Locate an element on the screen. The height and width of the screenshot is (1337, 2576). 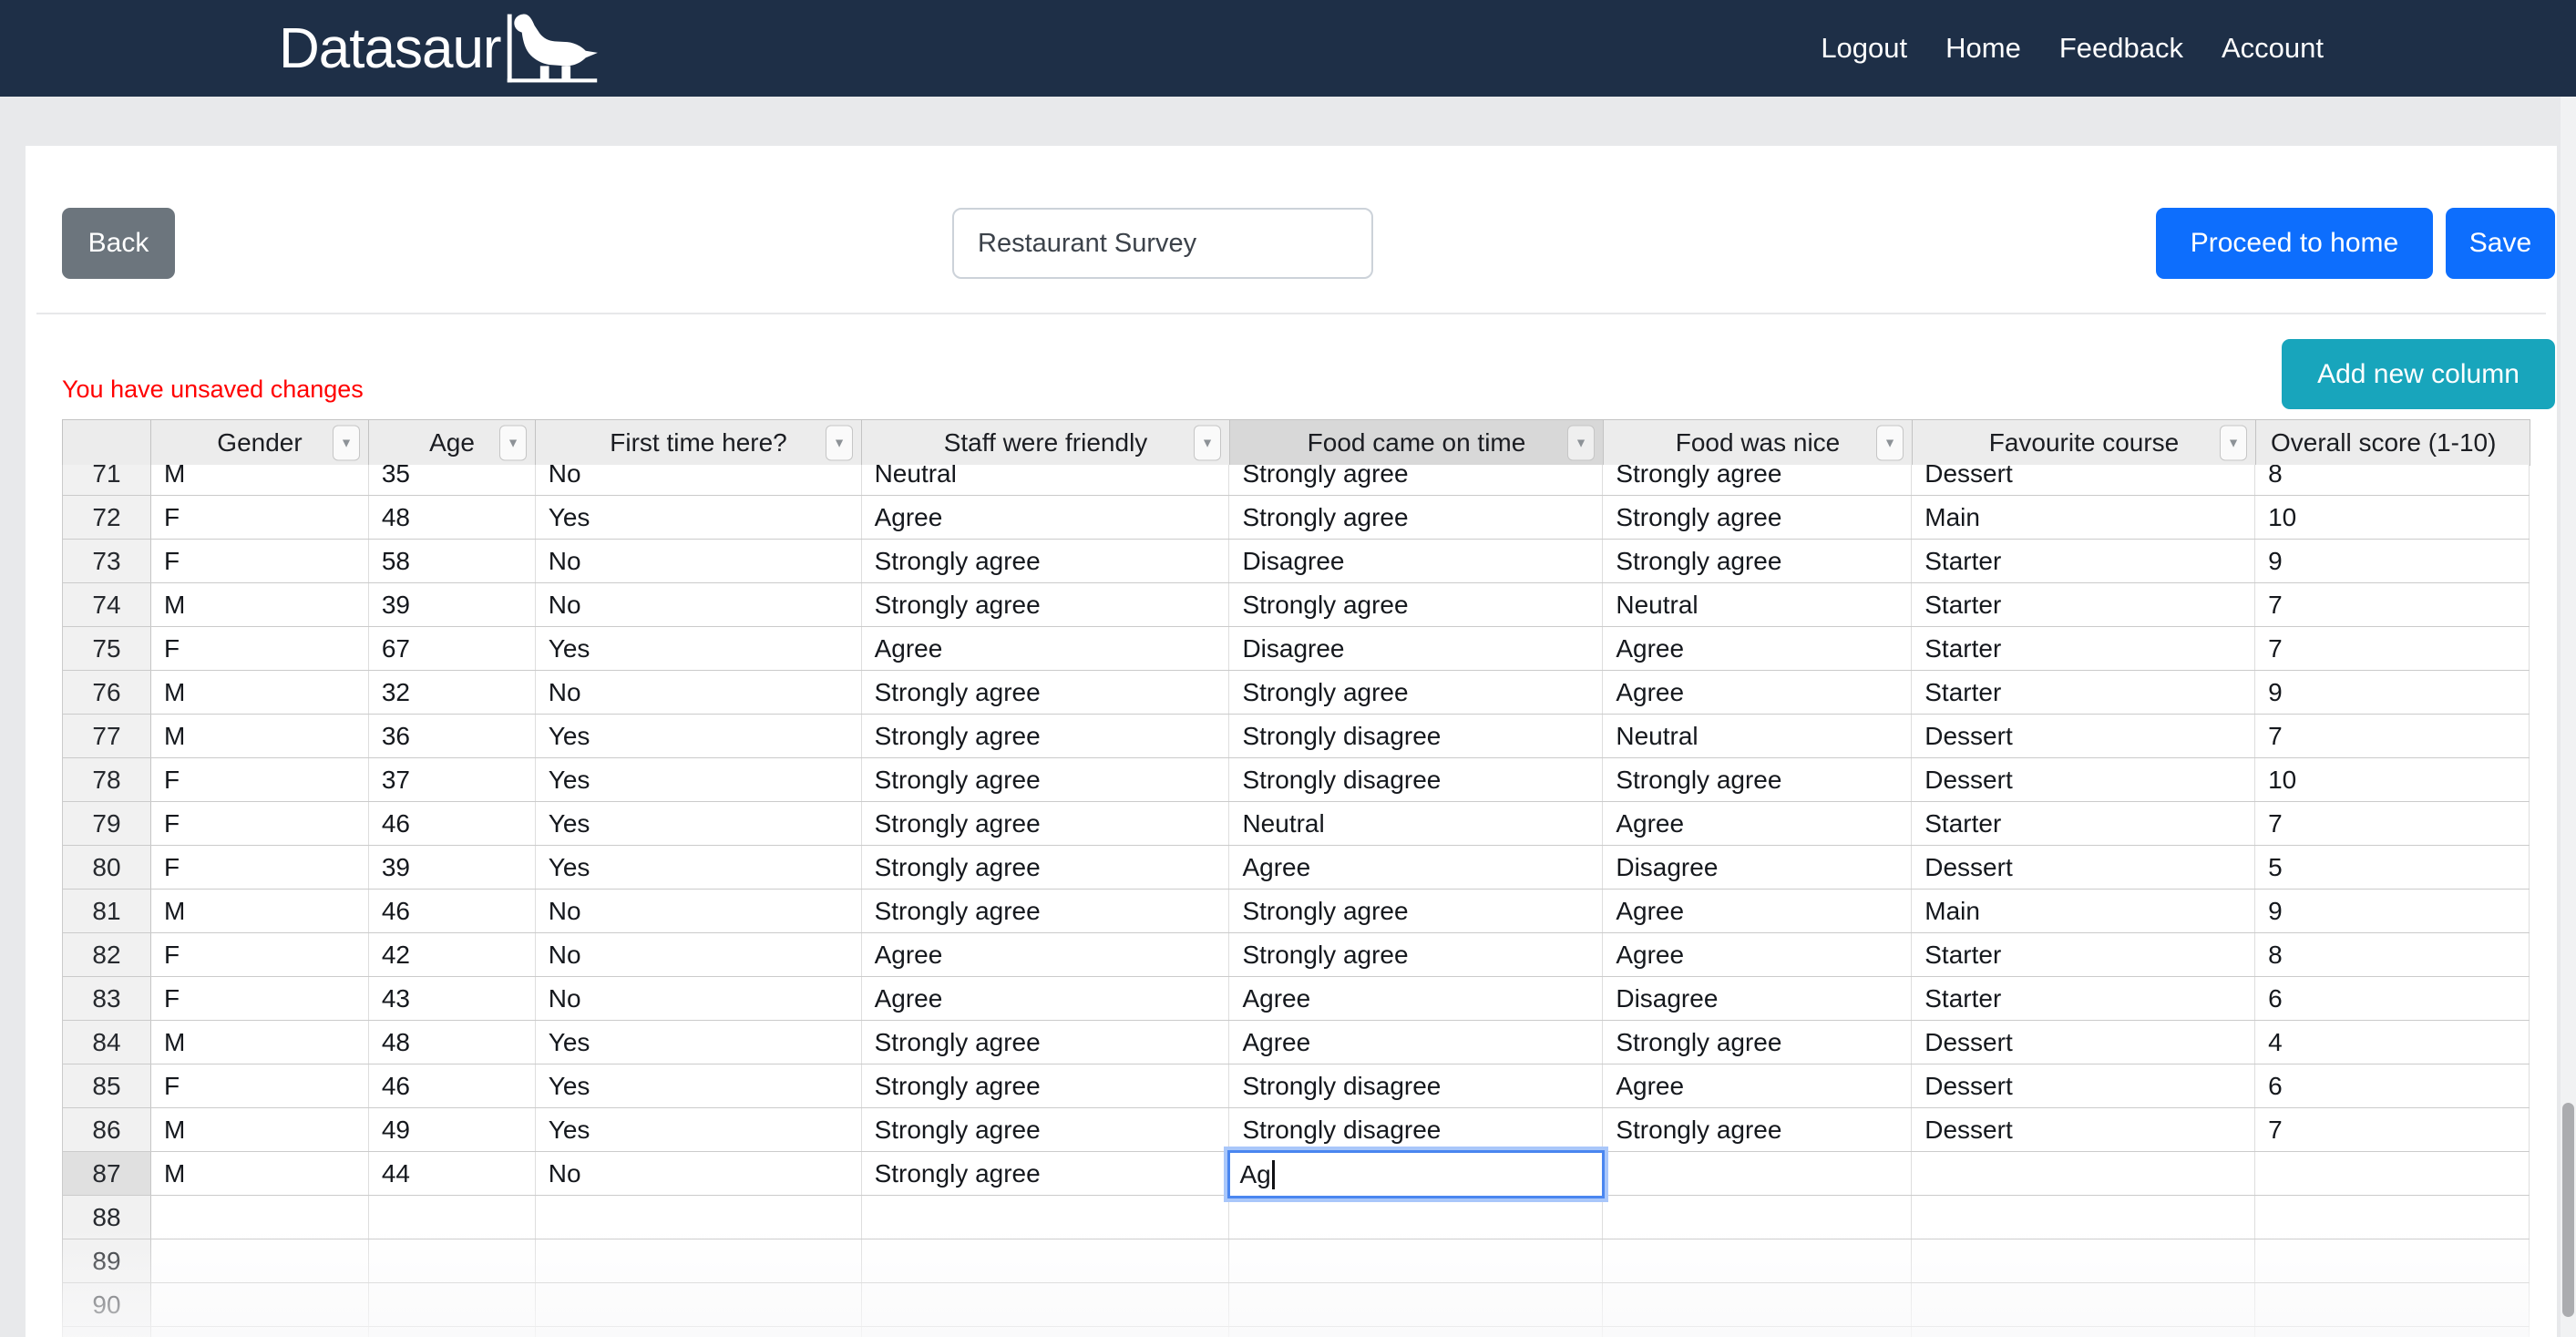
add-new-column-button: Add new column is located at coordinates (2419, 374).